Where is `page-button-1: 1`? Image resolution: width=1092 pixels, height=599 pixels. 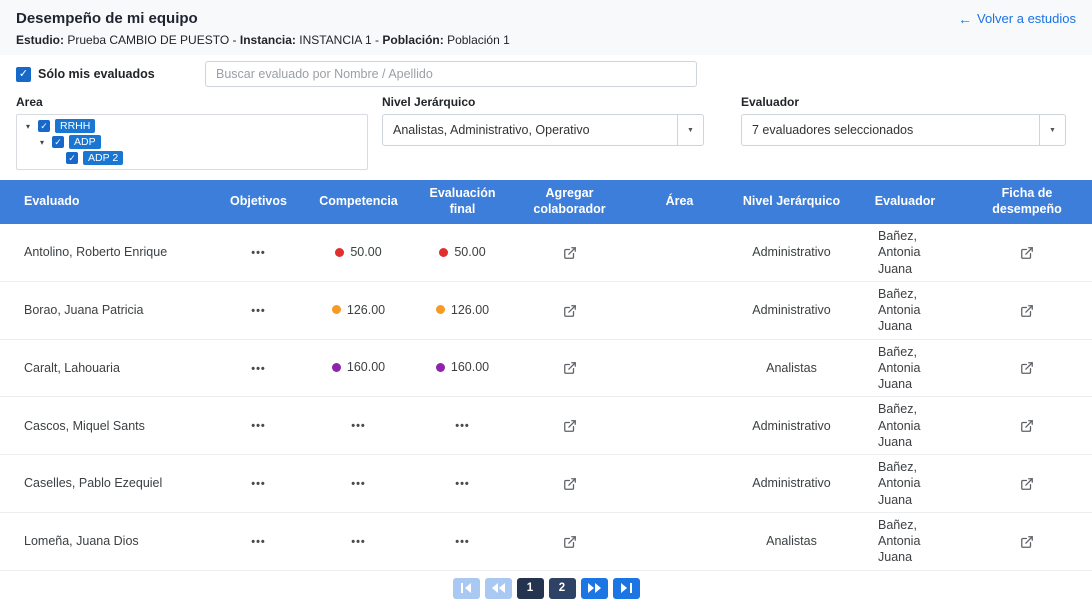 page-button-1: 1 is located at coordinates (530, 588).